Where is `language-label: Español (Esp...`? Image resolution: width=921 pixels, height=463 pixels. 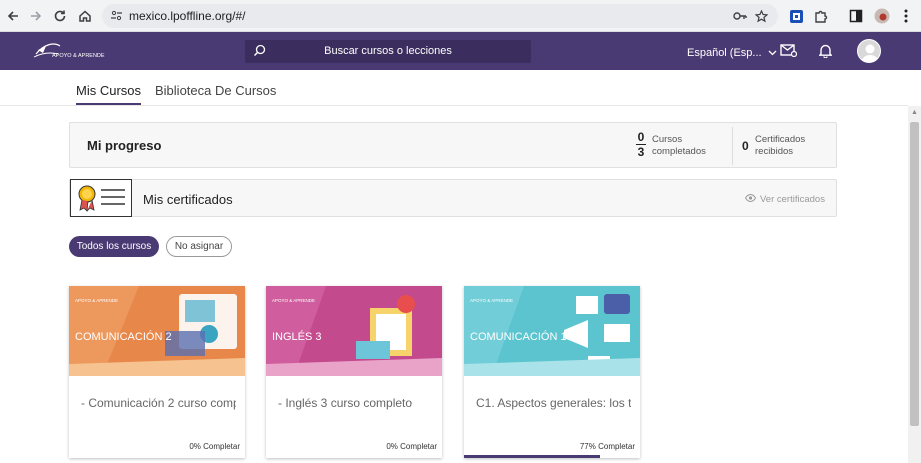
language-label: Español (Esp... is located at coordinates (724, 53).